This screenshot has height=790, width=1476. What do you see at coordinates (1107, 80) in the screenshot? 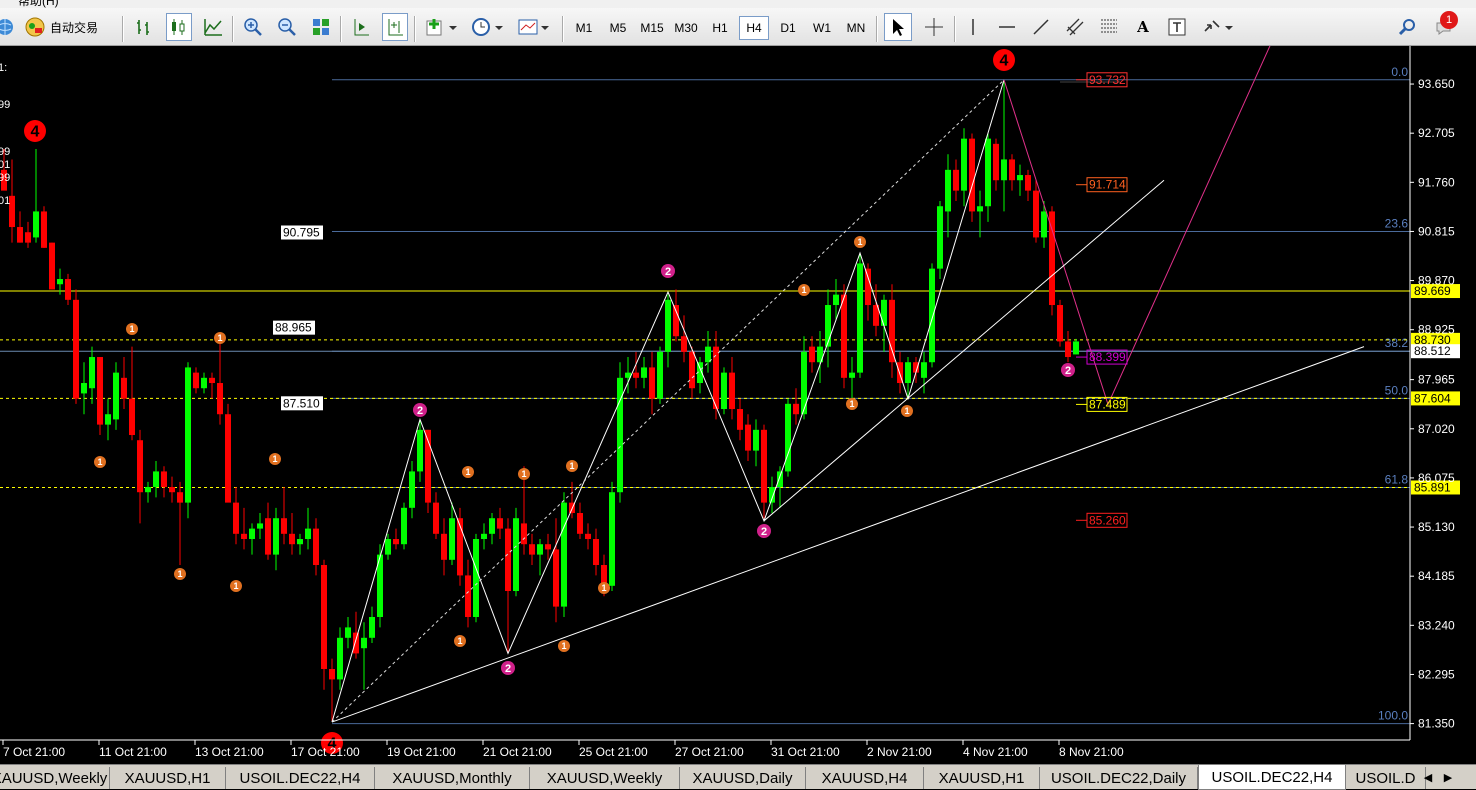
I see `projection-label-text: 93.732` at bounding box center [1107, 80].